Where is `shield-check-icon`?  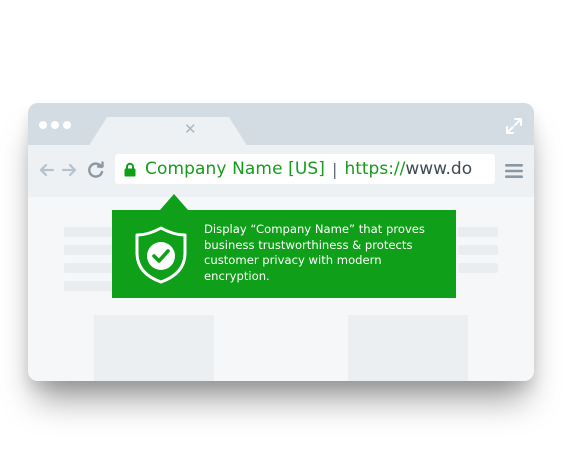 shield-check-icon is located at coordinates (161, 255).